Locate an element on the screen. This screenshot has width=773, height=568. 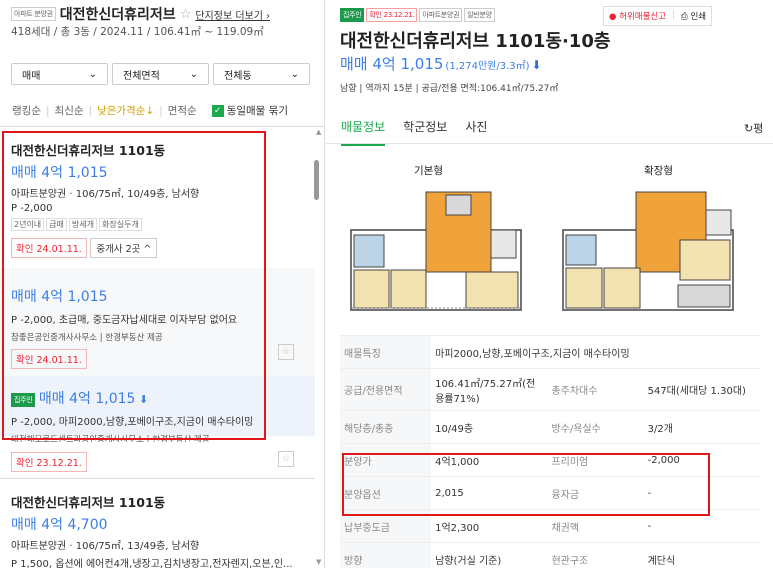
plan-basic-label: 기본형 is located at coordinates (428, 171).